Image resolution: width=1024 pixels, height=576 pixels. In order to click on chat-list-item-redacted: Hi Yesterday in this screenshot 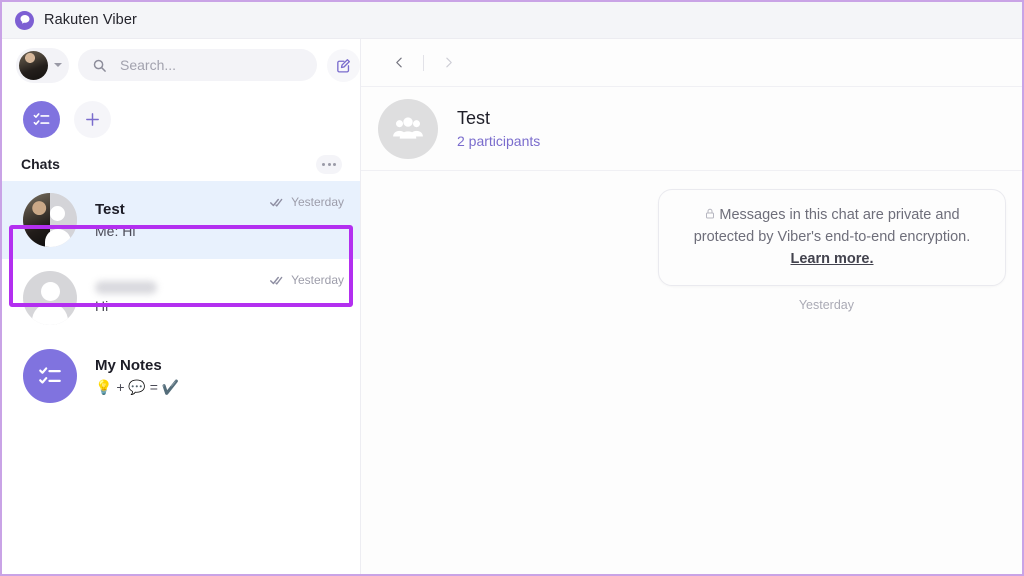, I will do `click(181, 298)`.